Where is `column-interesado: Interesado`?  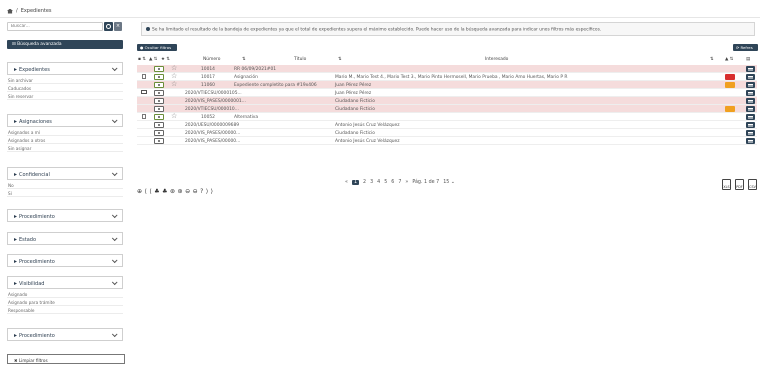 column-interesado: Interesado is located at coordinates (496, 59).